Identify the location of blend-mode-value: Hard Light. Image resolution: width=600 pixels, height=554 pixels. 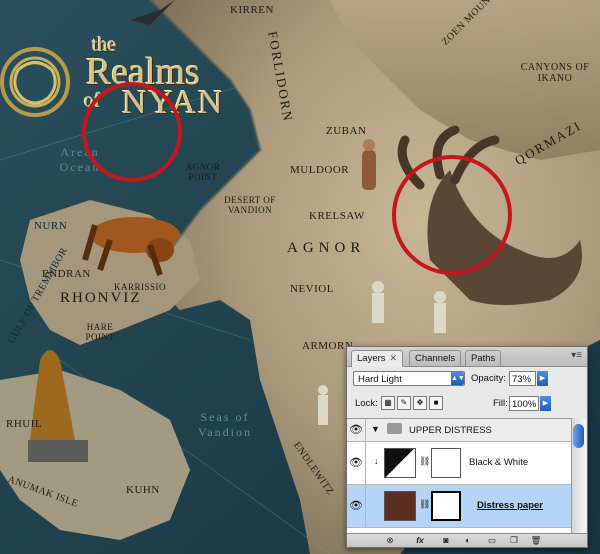
(380, 379).